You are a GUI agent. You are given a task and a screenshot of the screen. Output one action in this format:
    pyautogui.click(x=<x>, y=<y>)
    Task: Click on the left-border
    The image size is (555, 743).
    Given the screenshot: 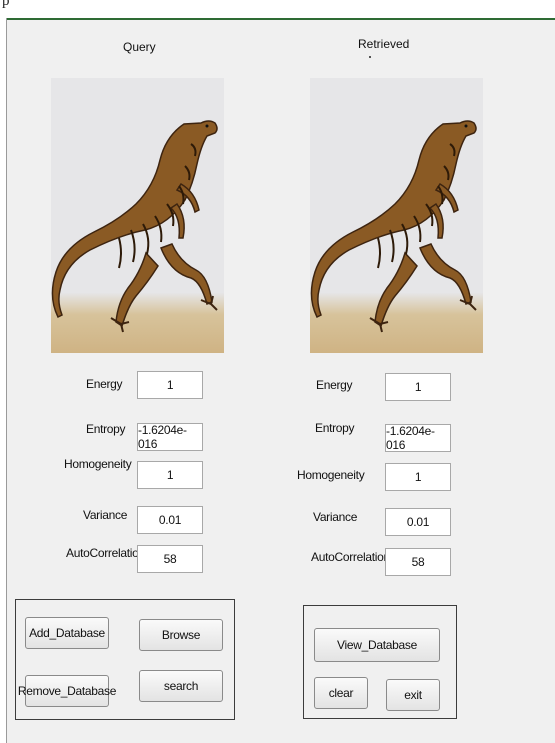 What is the action you would take?
    pyautogui.click(x=3, y=380)
    